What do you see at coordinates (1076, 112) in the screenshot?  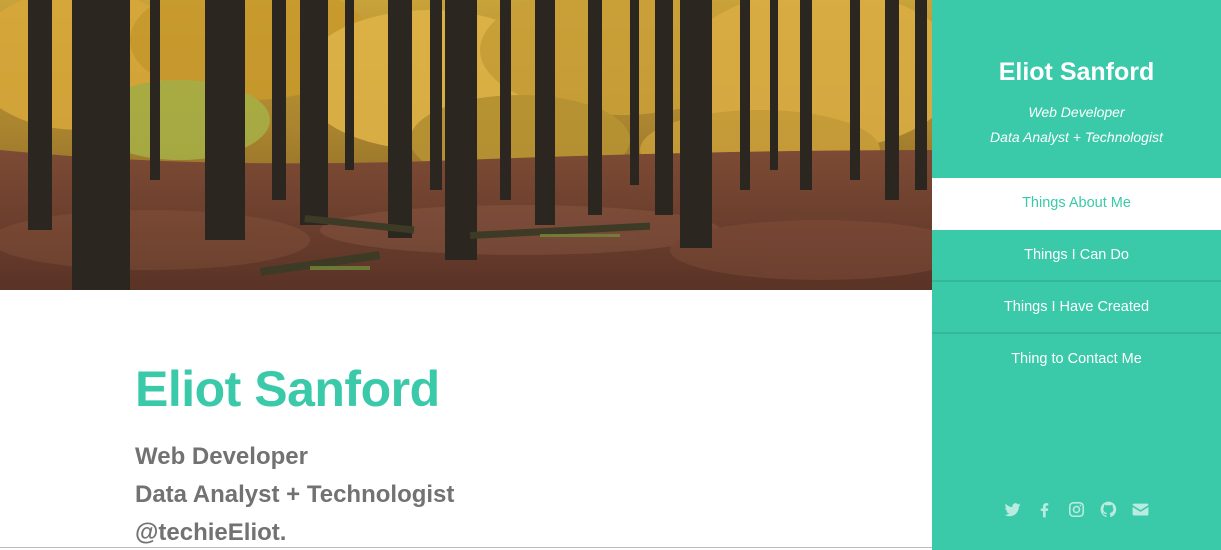 I see `sidebar-role-1: Web Developer` at bounding box center [1076, 112].